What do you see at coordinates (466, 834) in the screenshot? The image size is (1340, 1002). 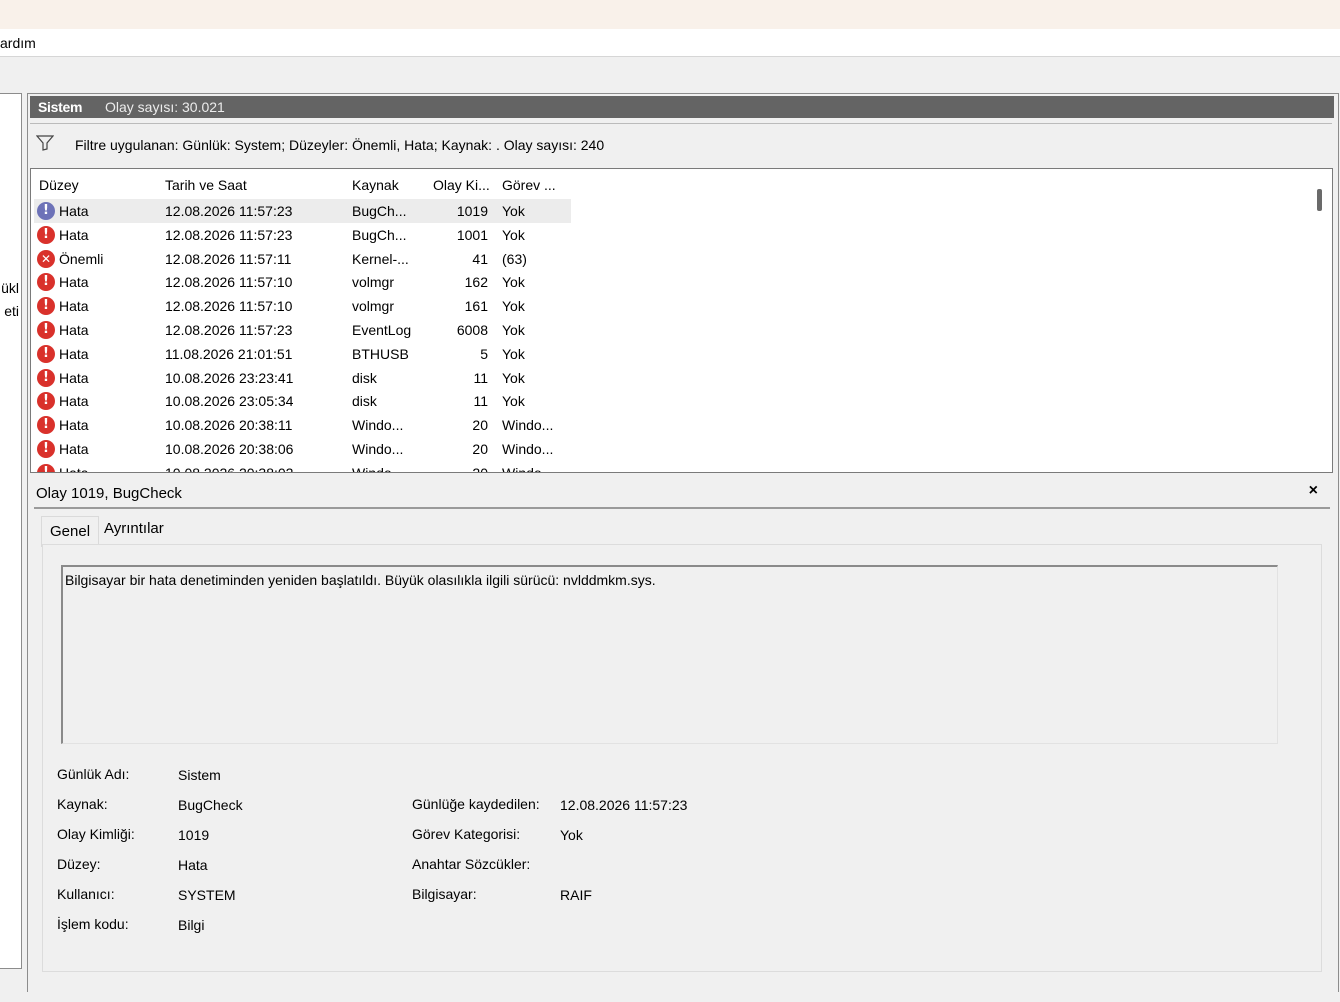 I see `task-category-label: Görev Kategorisi:` at bounding box center [466, 834].